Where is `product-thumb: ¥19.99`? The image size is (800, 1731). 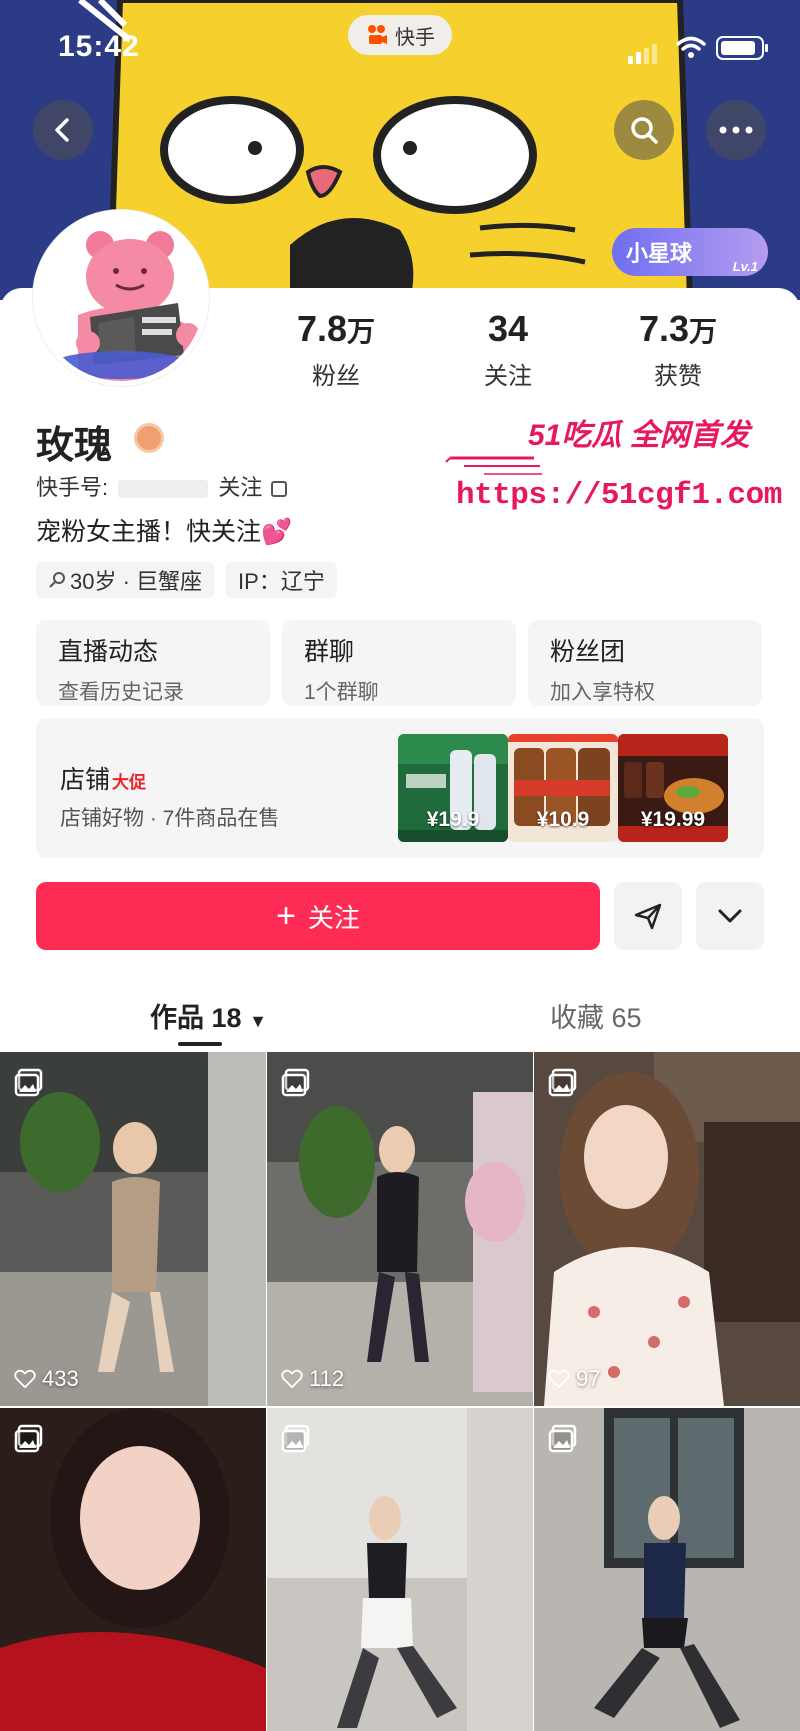 product-thumb: ¥19.99 is located at coordinates (673, 788).